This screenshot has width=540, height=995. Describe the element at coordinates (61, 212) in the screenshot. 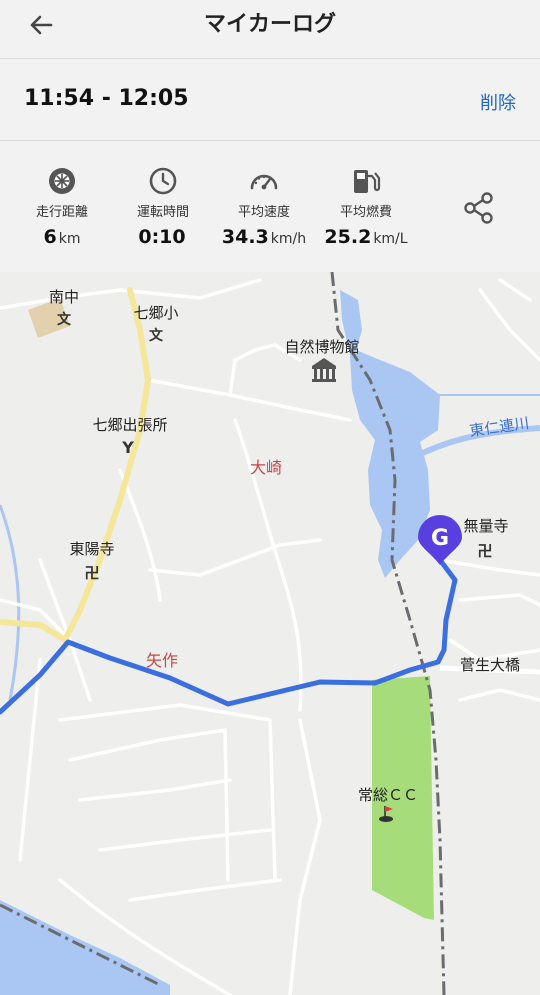

I see `stat-label: 走行距離` at that location.